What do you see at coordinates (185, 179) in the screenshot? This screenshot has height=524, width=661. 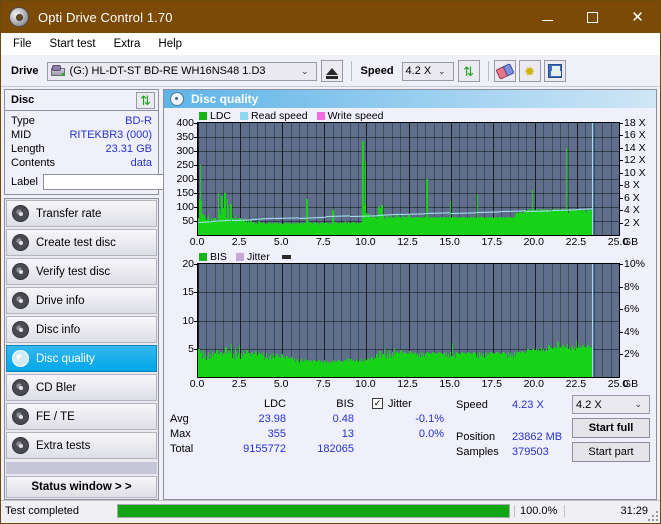 I see `y-tick-label: 200` at bounding box center [185, 179].